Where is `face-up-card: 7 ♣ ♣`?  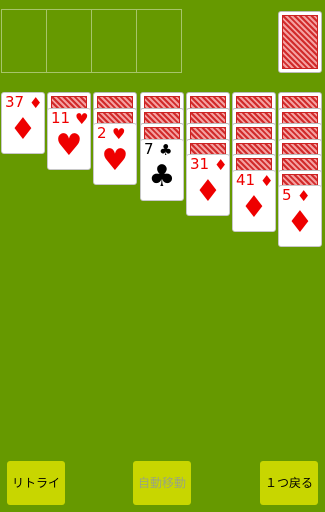
face-up-card: 7 ♣ ♣ is located at coordinates (162, 170).